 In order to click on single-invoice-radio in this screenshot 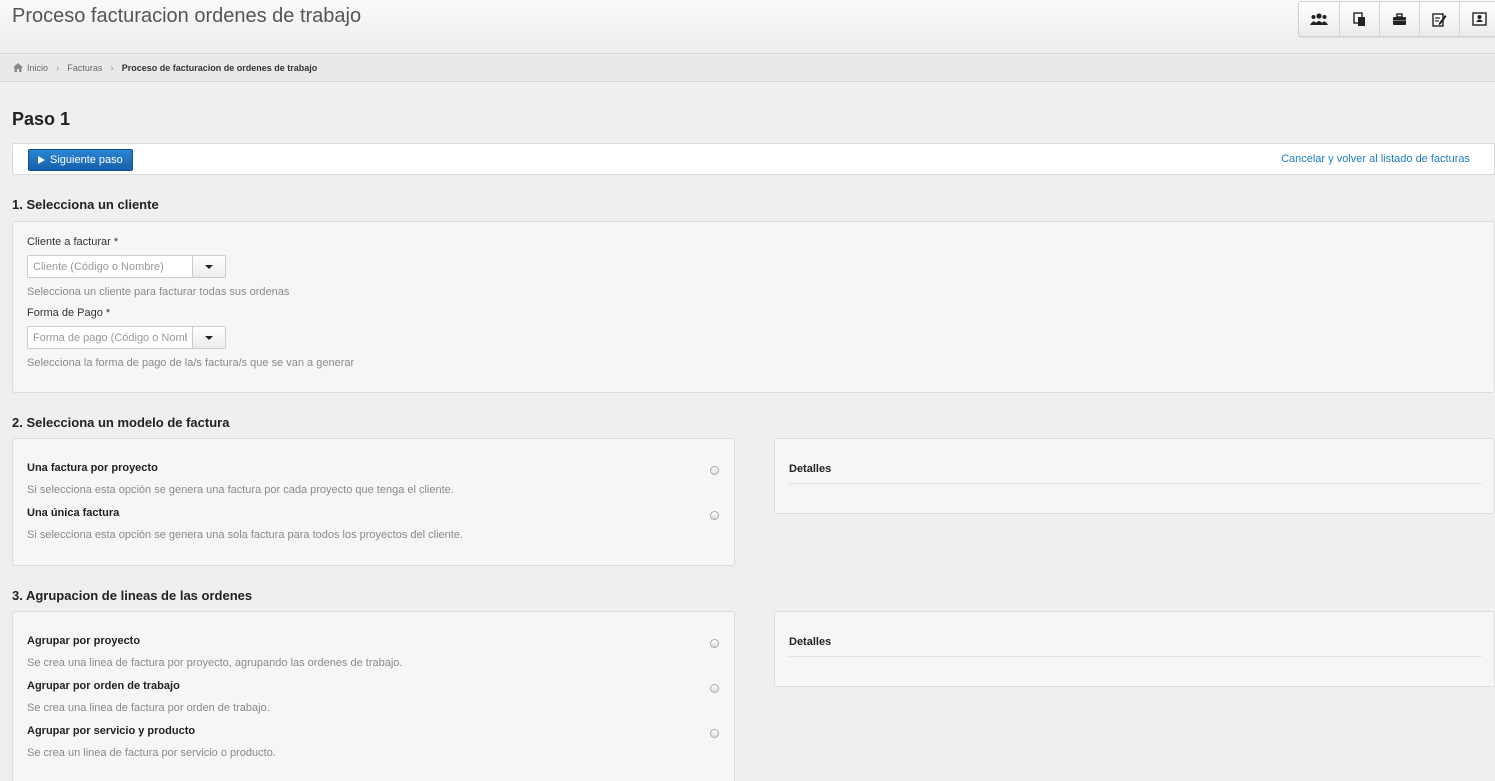, I will do `click(714, 515)`.